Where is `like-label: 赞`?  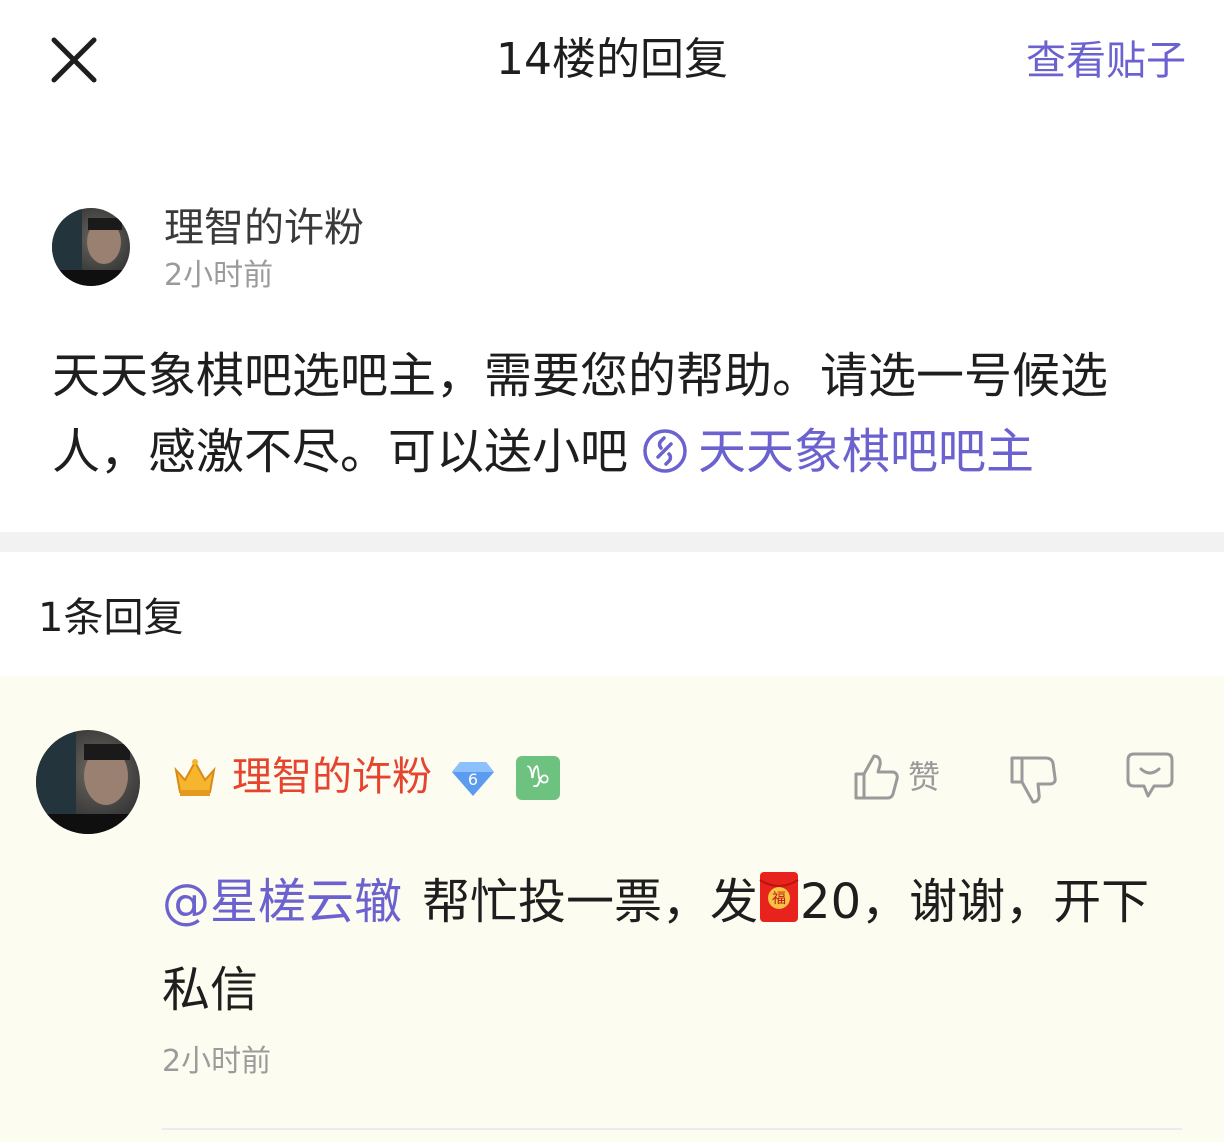
like-label: 赞 is located at coordinates (924, 777).